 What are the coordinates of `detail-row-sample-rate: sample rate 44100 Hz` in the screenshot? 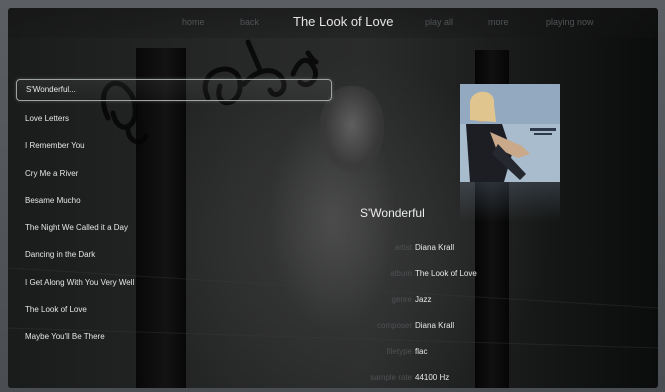 It's located at (408, 380).